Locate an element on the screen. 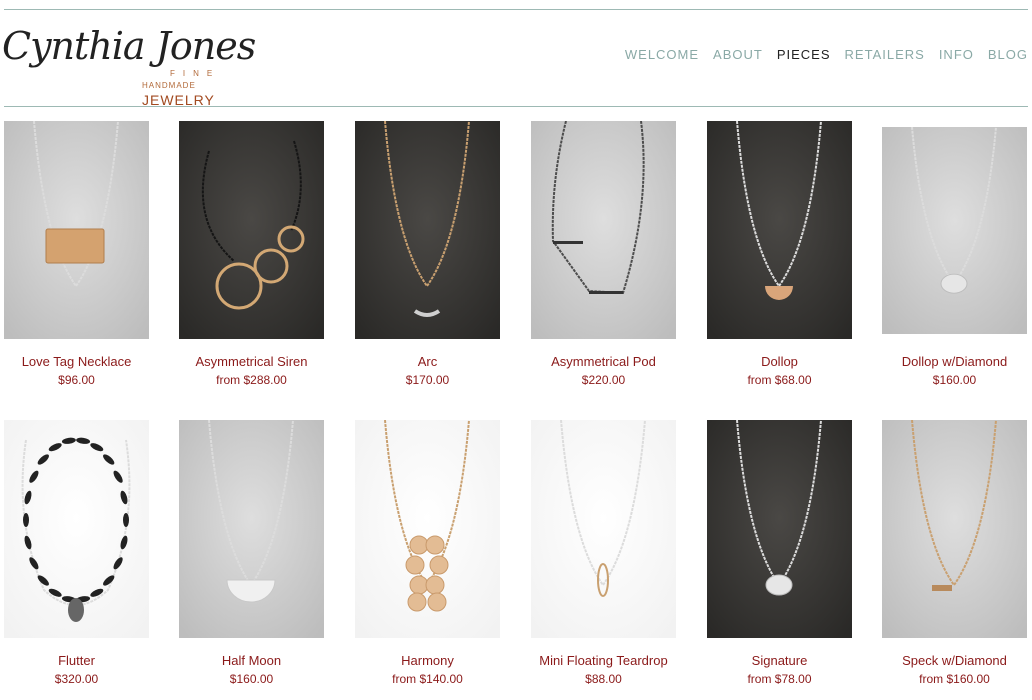 The height and width of the screenshot is (700, 1032). header-bottom-rule is located at coordinates (516, 106).